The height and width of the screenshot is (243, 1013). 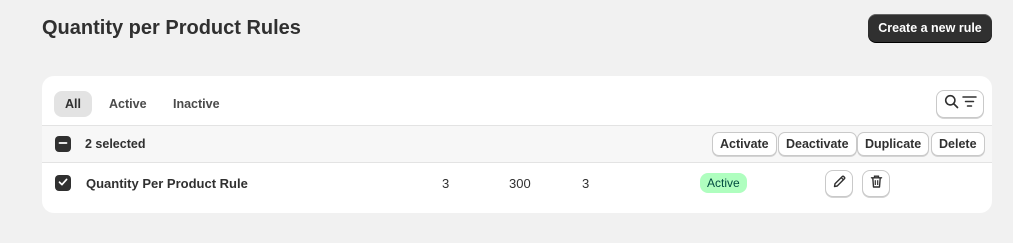 What do you see at coordinates (586, 183) in the screenshot?
I see `rule-value-3: 3` at bounding box center [586, 183].